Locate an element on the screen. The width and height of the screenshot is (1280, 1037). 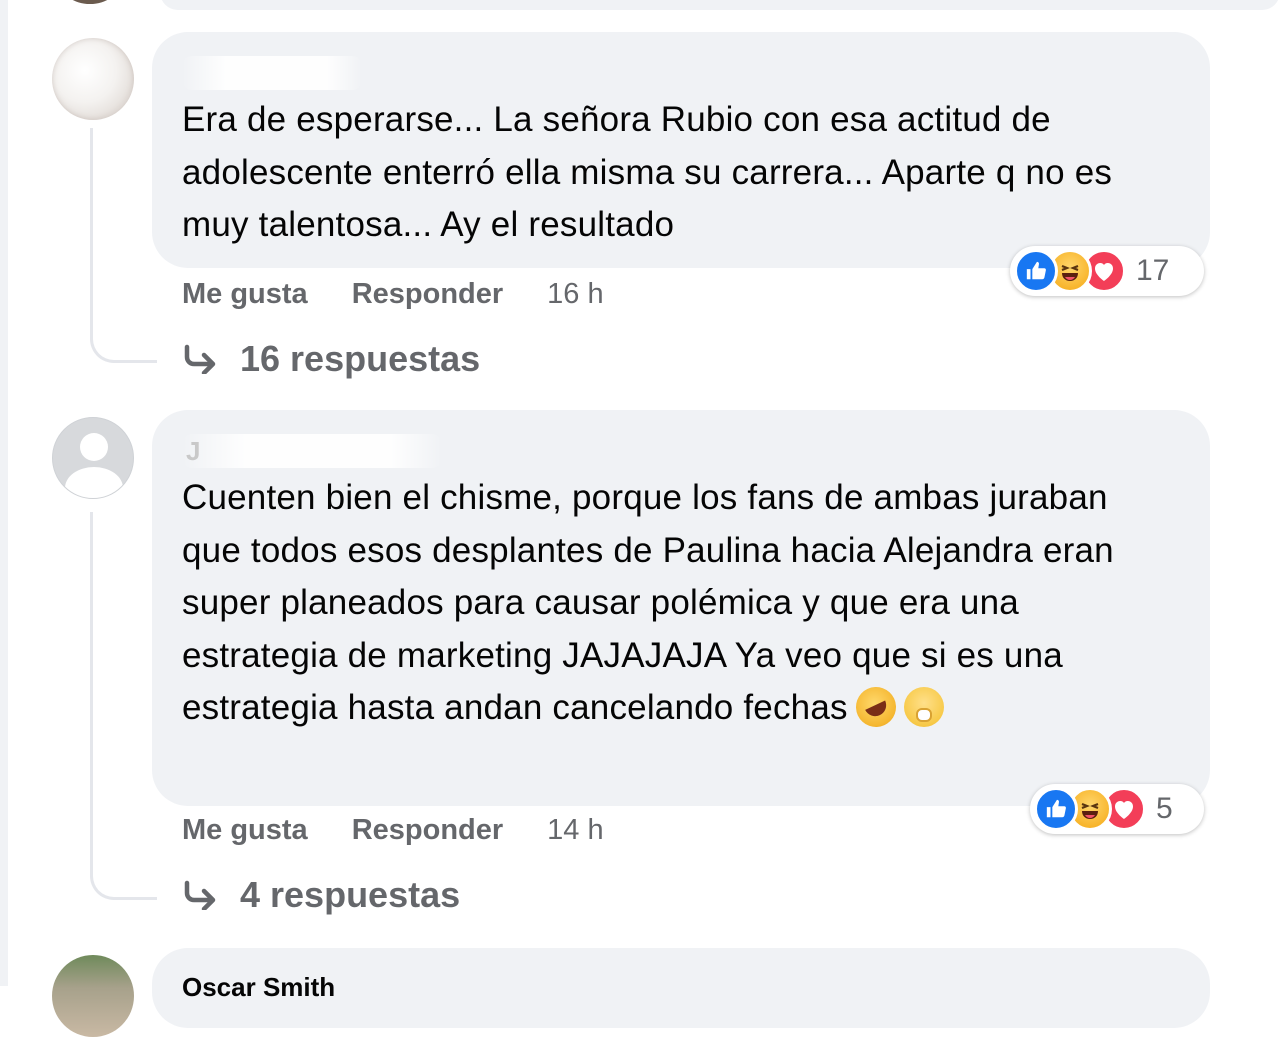
previous-comment-bubble is located at coordinates (720, 5).